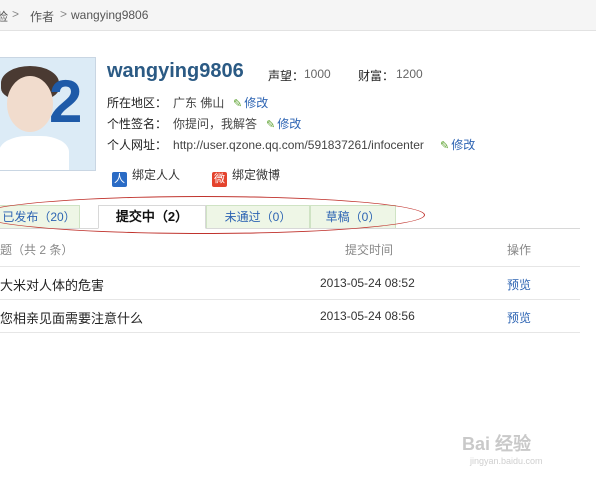 This screenshot has height=491, width=596. I want to click on username: wangying9806, so click(175, 71).